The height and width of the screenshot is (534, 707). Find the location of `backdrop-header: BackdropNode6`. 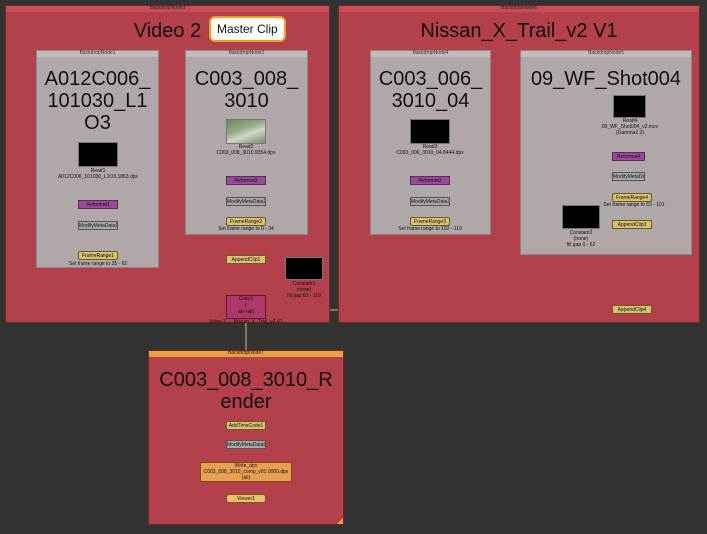

backdrop-header: BackdropNode6 is located at coordinates (519, 8).